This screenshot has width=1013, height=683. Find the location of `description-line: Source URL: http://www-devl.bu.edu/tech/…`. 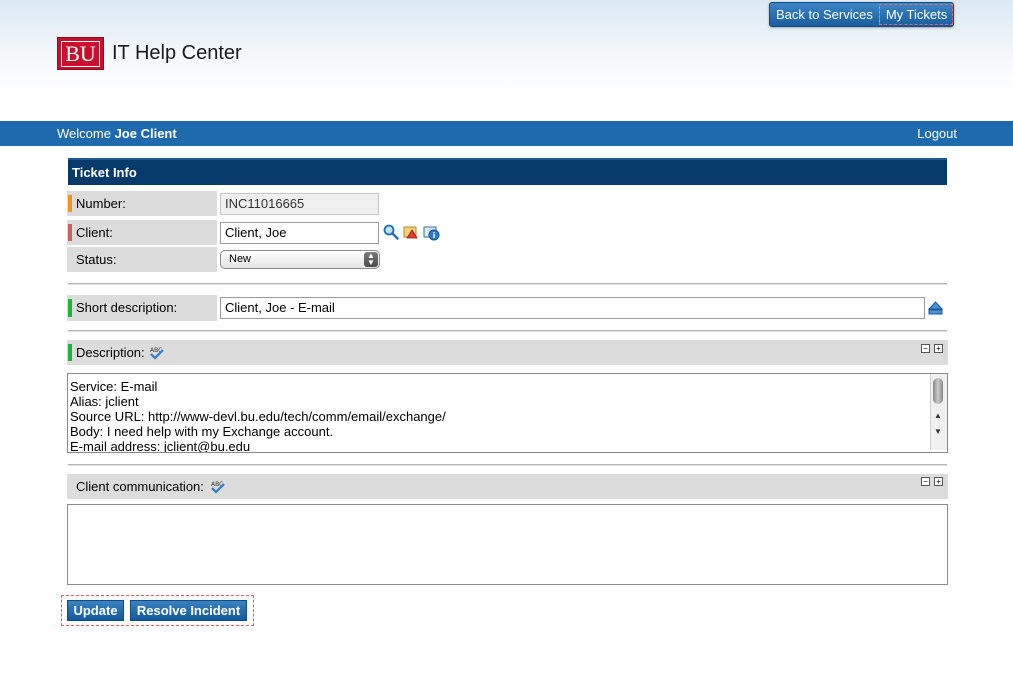

description-line: Source URL: http://www-devl.bu.edu/tech/… is located at coordinates (258, 416).